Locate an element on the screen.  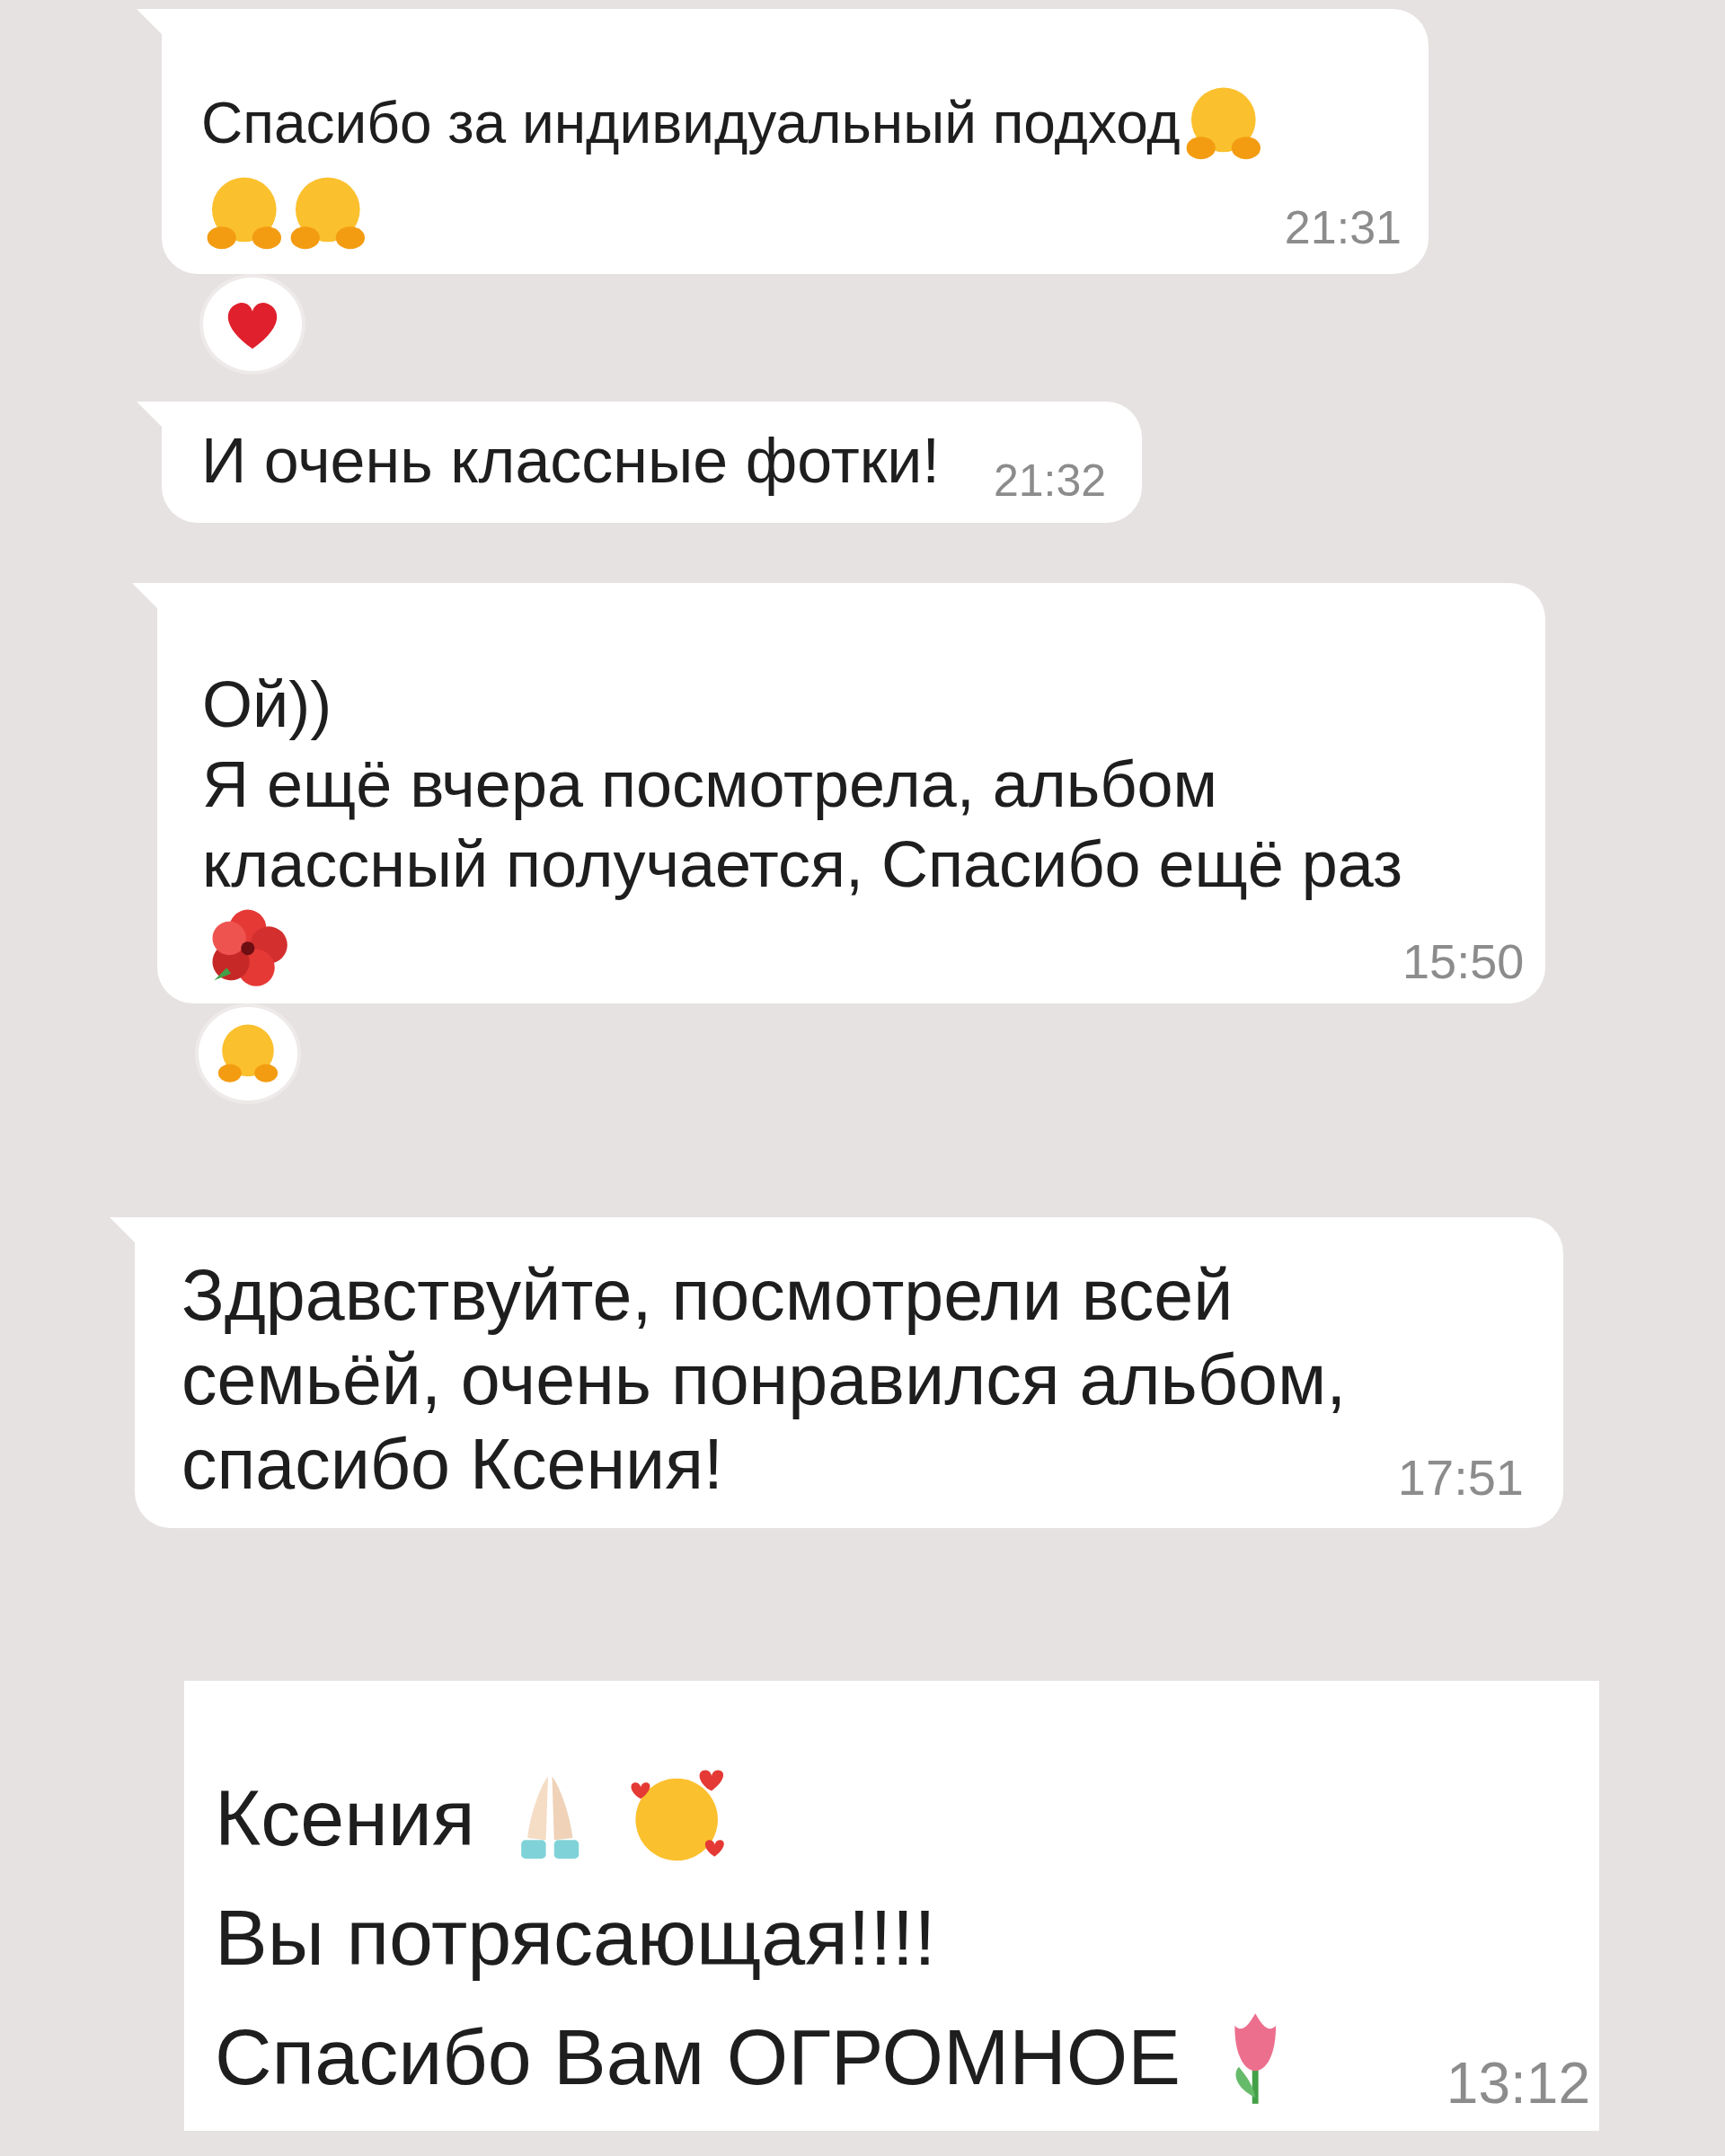
message-time: 21:32 is located at coordinates (1049, 481).